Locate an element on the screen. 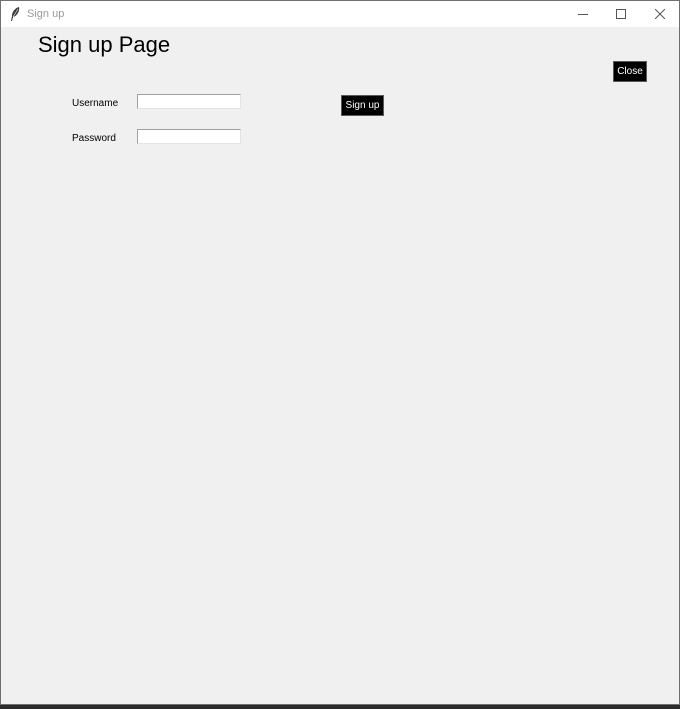 Image resolution: width=680 pixels, height=709 pixels. window-close-button is located at coordinates (660, 14).